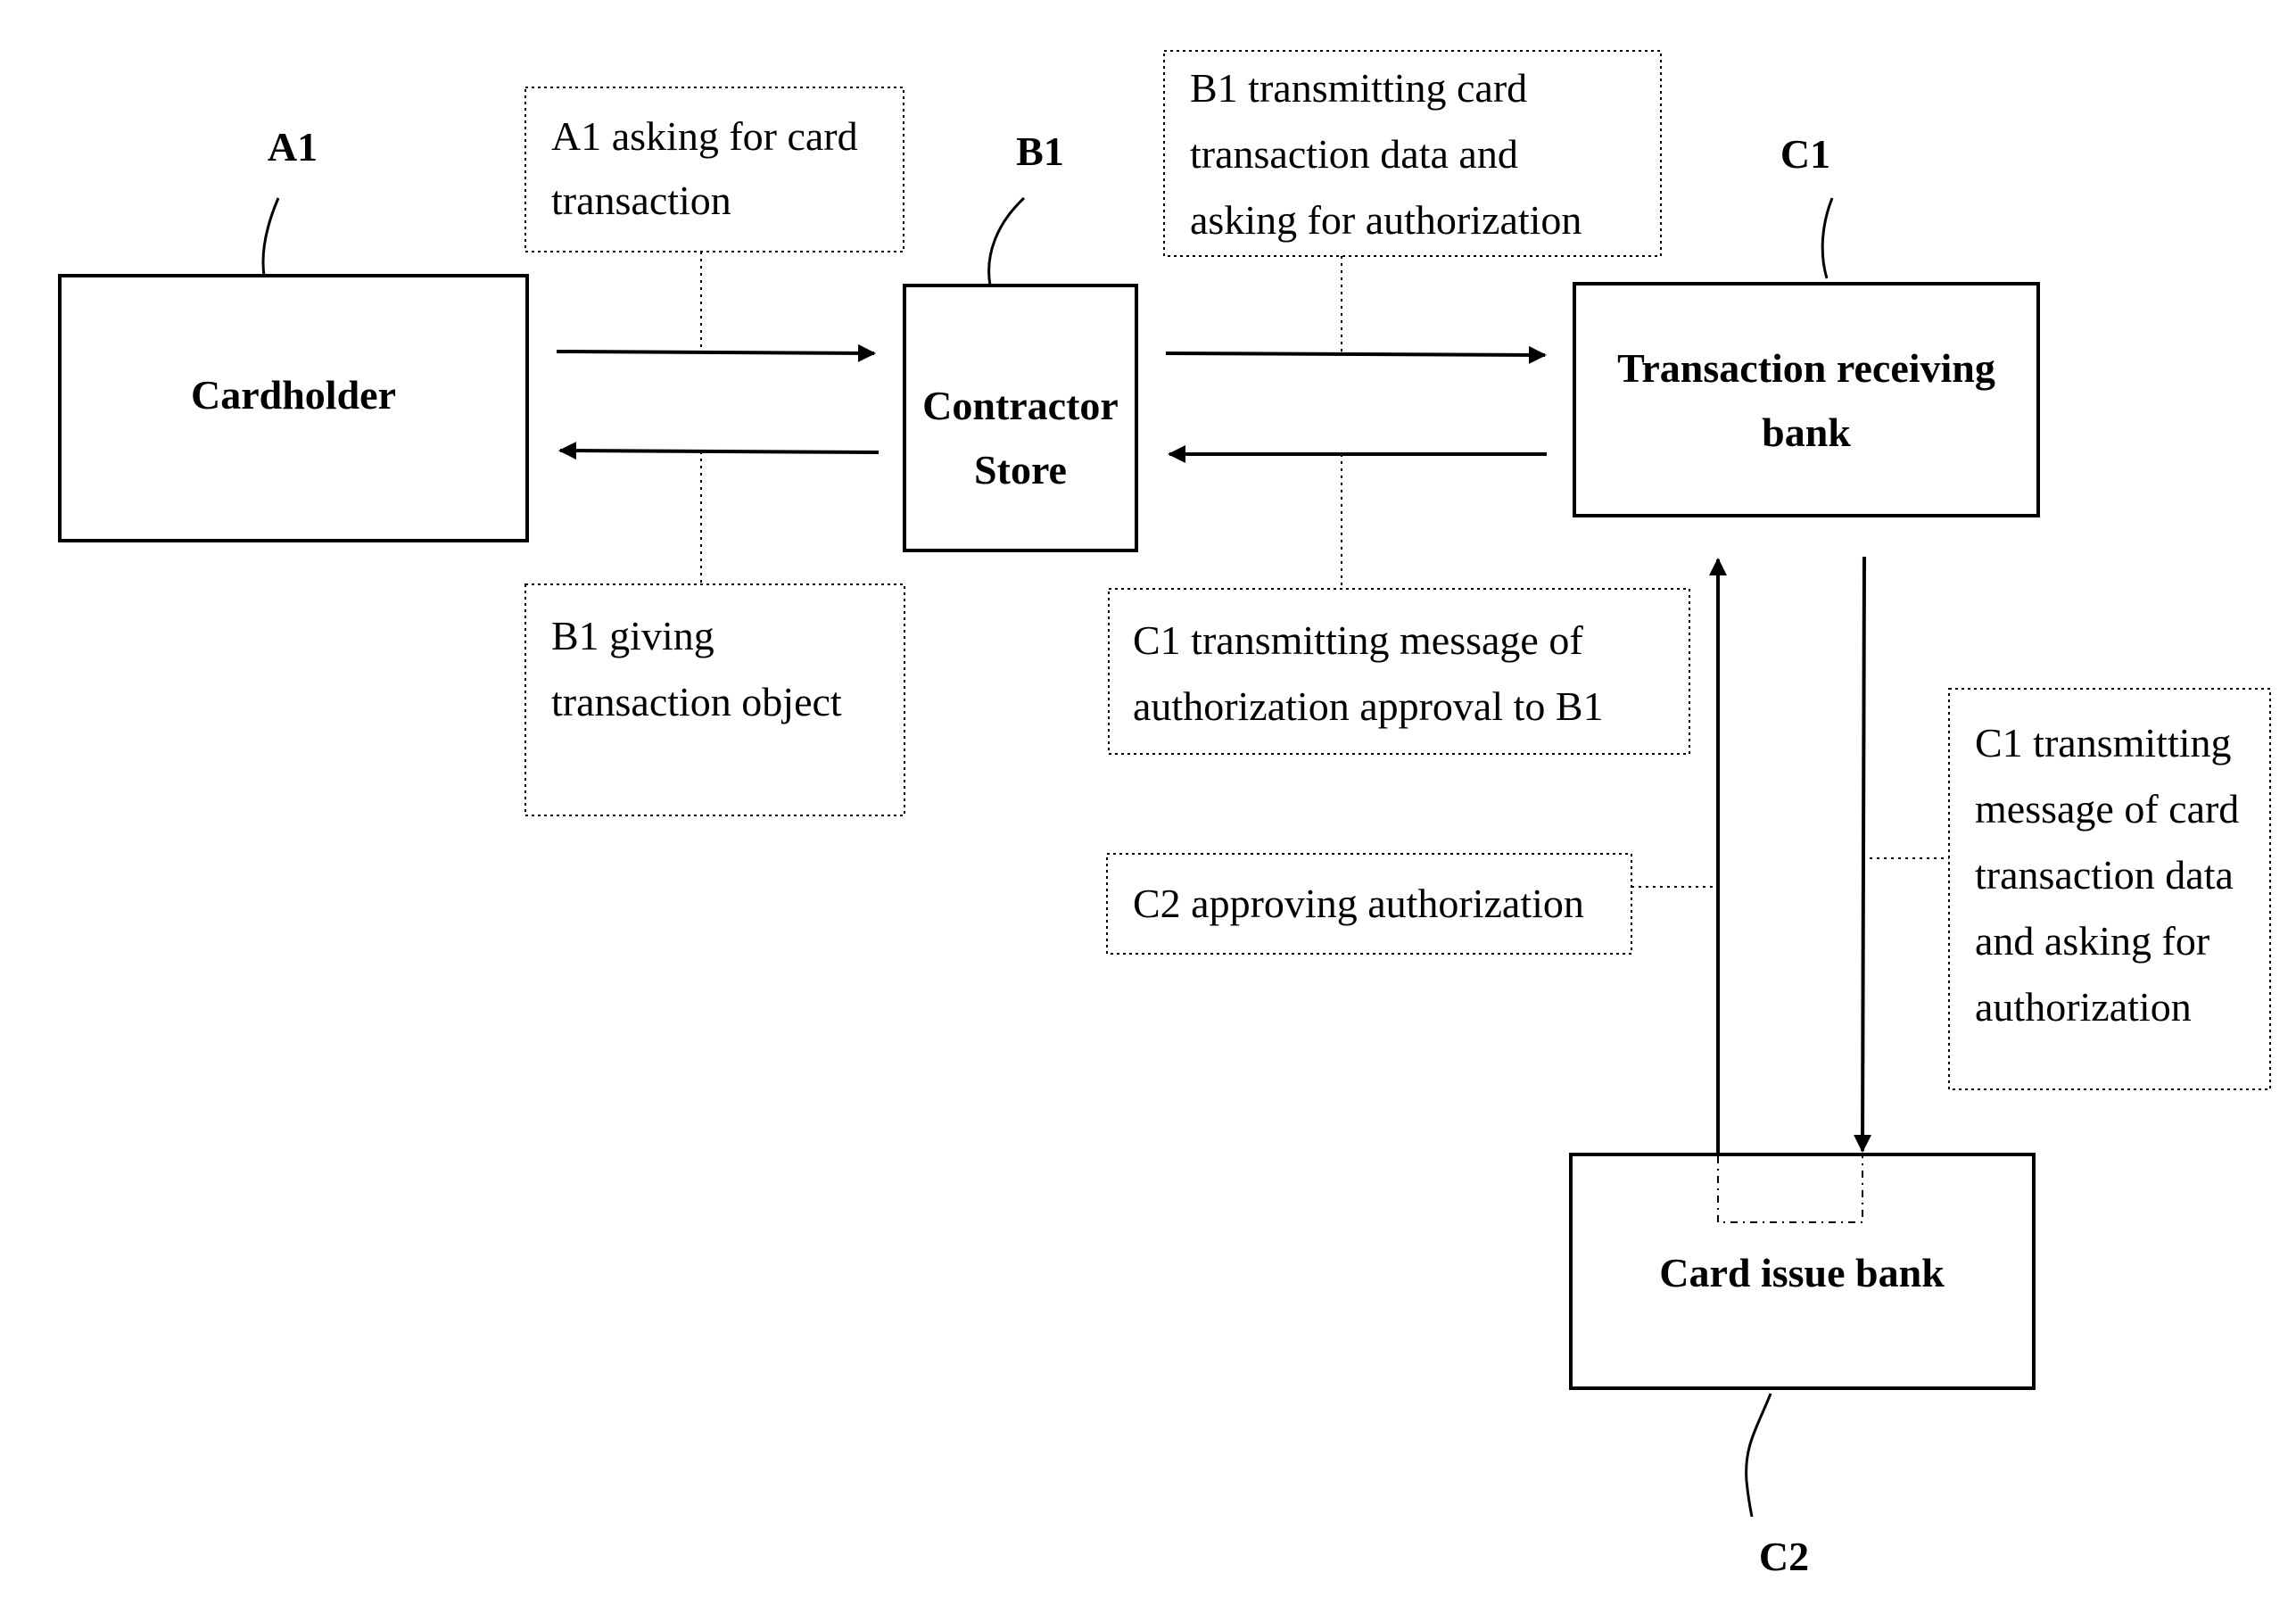 The height and width of the screenshot is (1597, 2296). Describe the element at coordinates (1006, 241) in the screenshot. I see `leader-line-b1` at that location.